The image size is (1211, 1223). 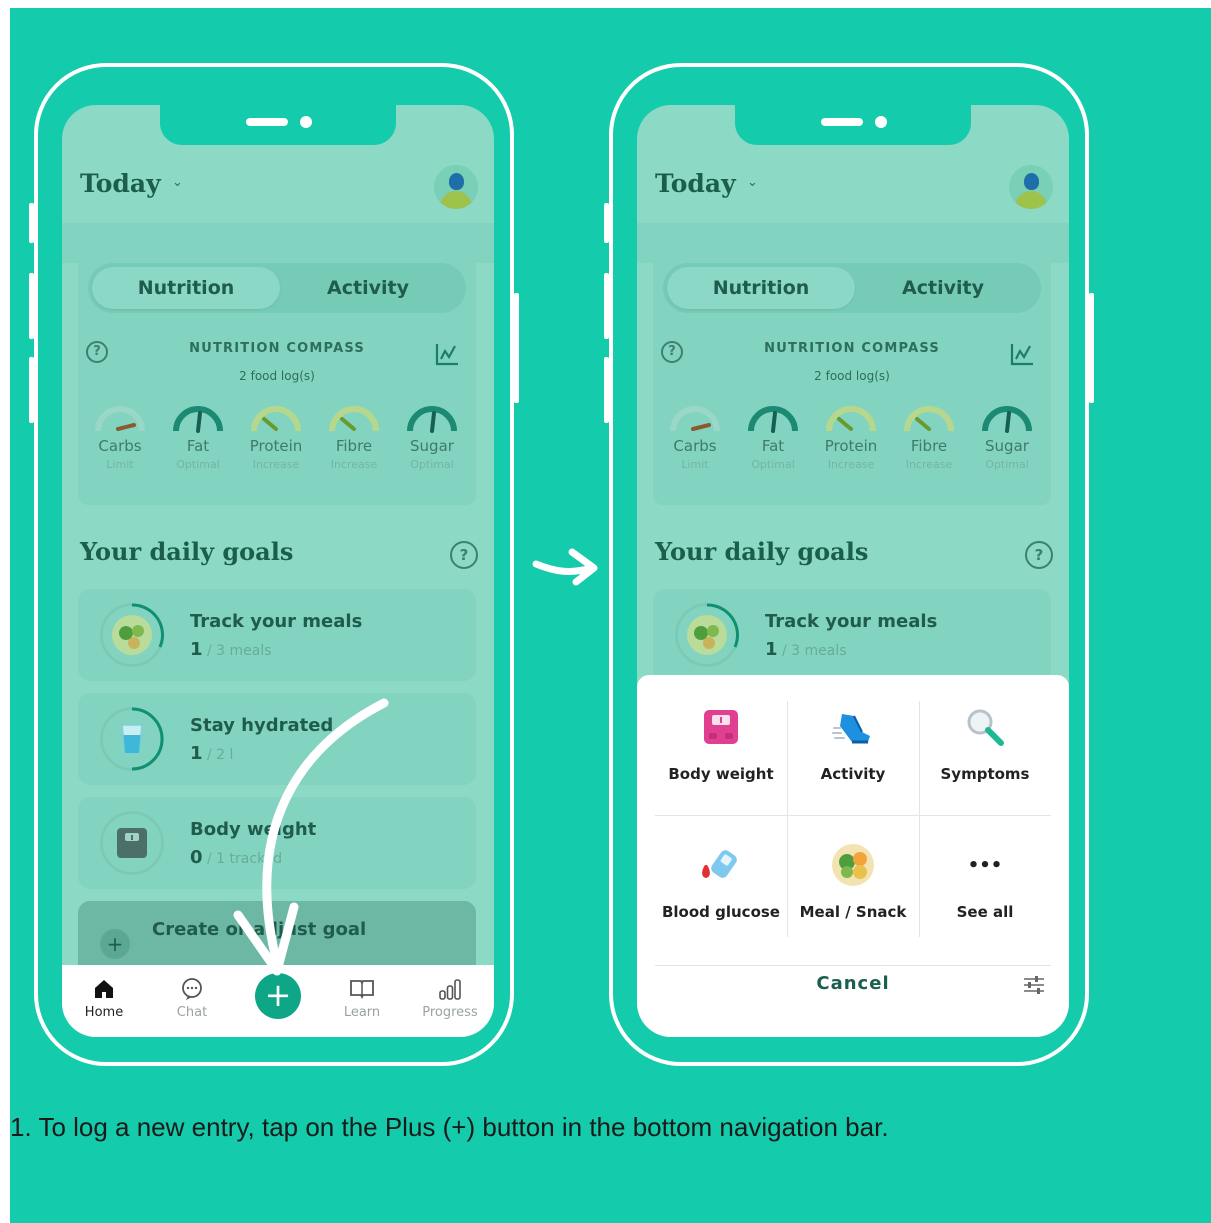 What do you see at coordinates (132, 843) in the screenshot?
I see `scale-icon` at bounding box center [132, 843].